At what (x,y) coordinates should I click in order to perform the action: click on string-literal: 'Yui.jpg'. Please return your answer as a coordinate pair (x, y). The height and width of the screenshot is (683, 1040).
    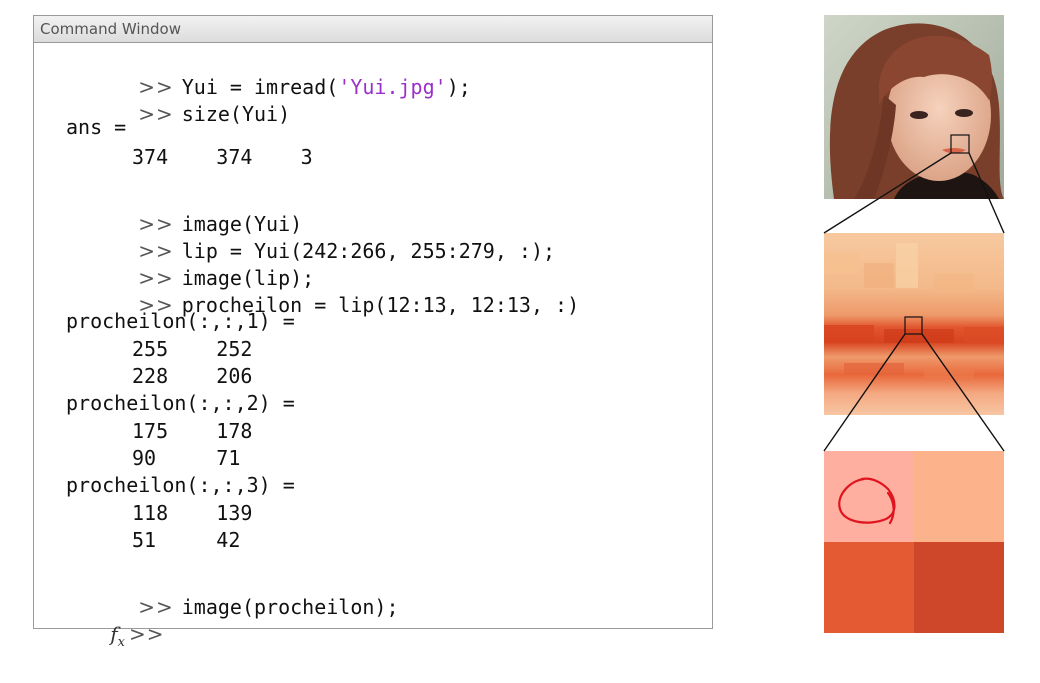
    Looking at the image, I should click on (392, 87).